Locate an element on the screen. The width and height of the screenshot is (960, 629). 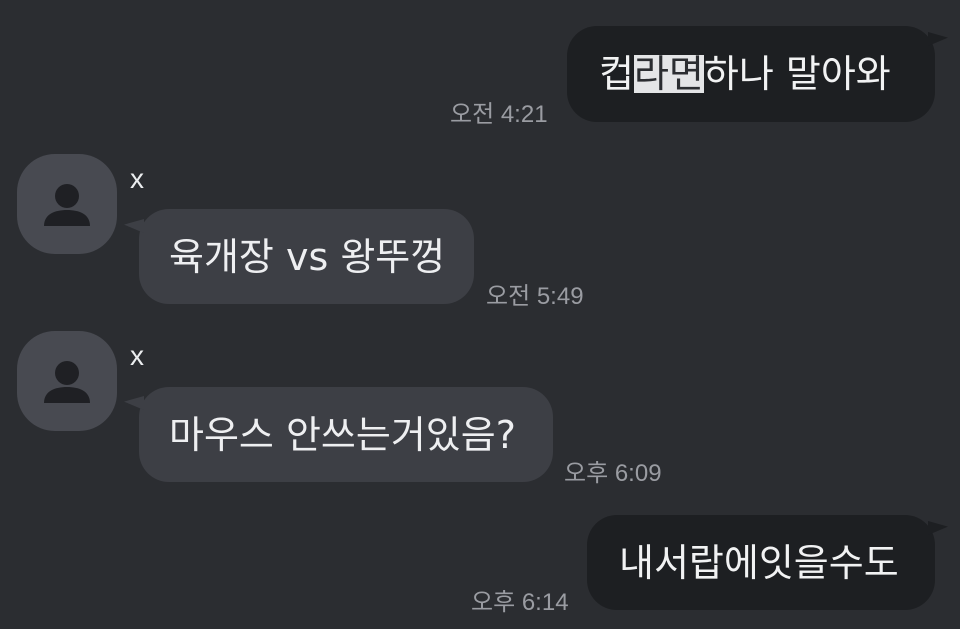
message-text: 마우스 안쓰는거있음? is located at coordinates (342, 434).